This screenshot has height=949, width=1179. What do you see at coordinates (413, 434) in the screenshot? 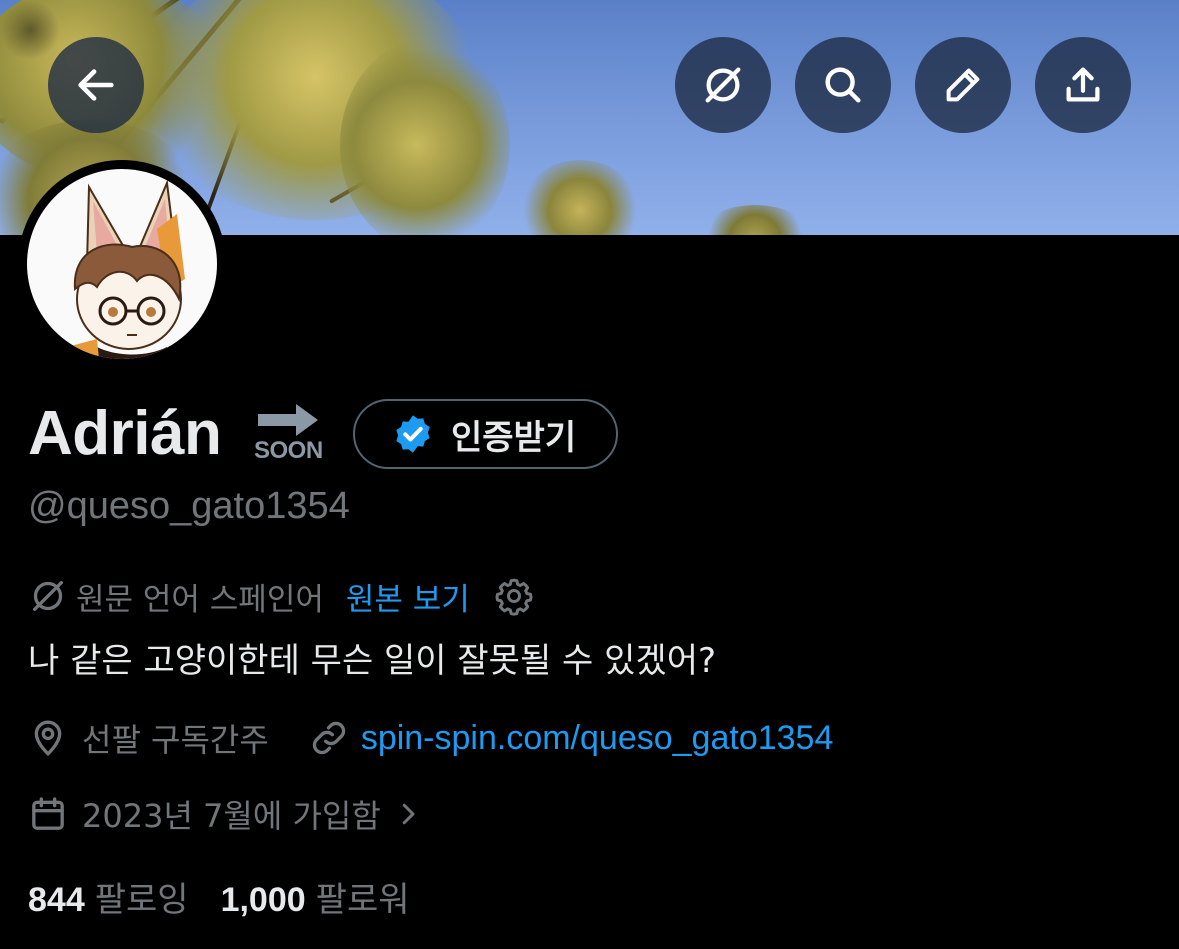
I see `verified-badge-icon` at bounding box center [413, 434].